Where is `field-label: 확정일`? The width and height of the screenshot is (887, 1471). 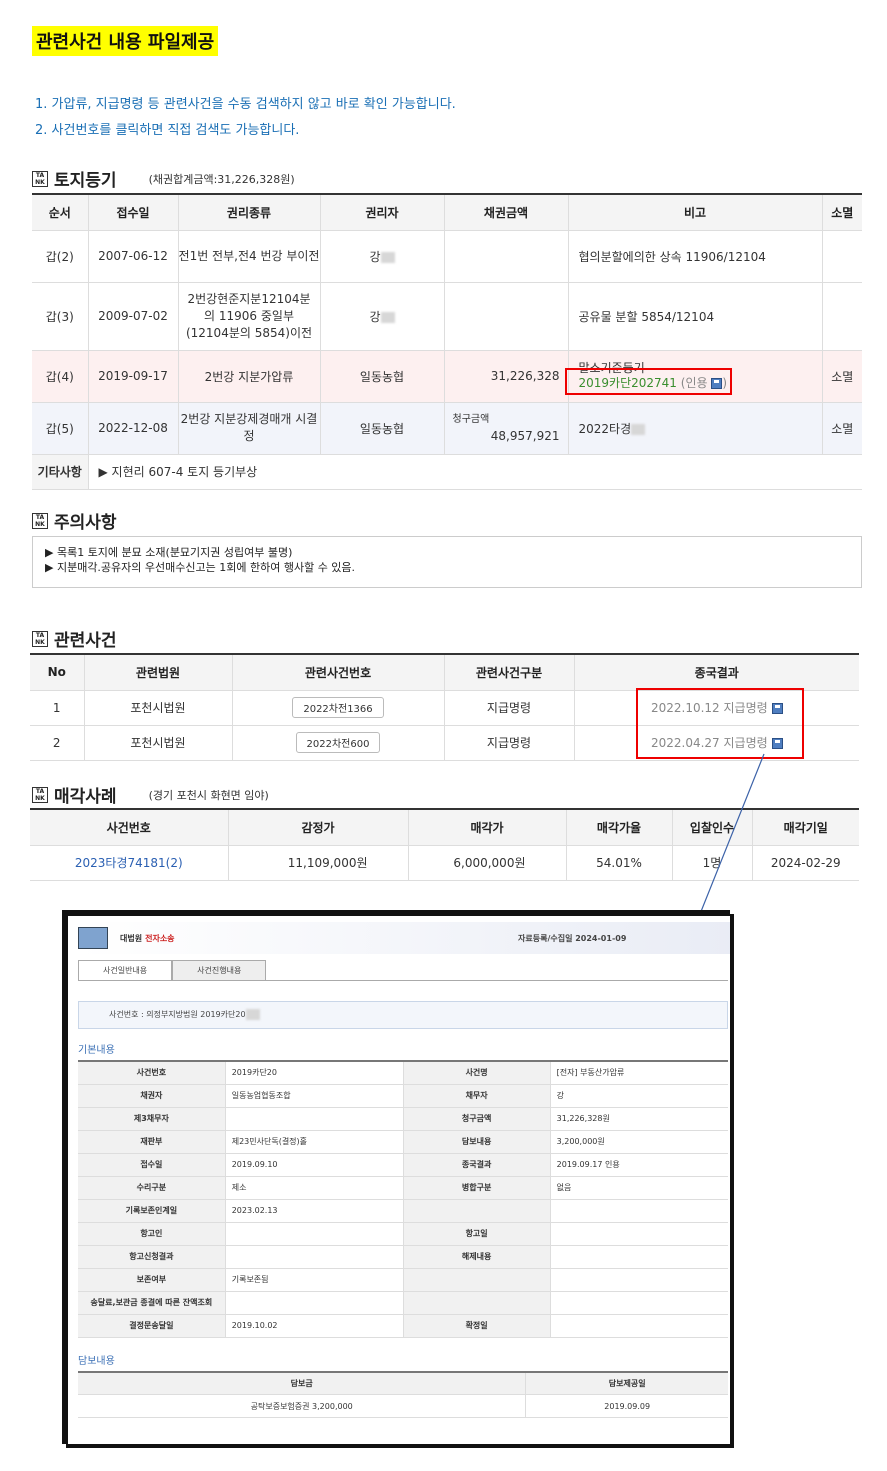 field-label: 확정일 is located at coordinates (477, 1326).